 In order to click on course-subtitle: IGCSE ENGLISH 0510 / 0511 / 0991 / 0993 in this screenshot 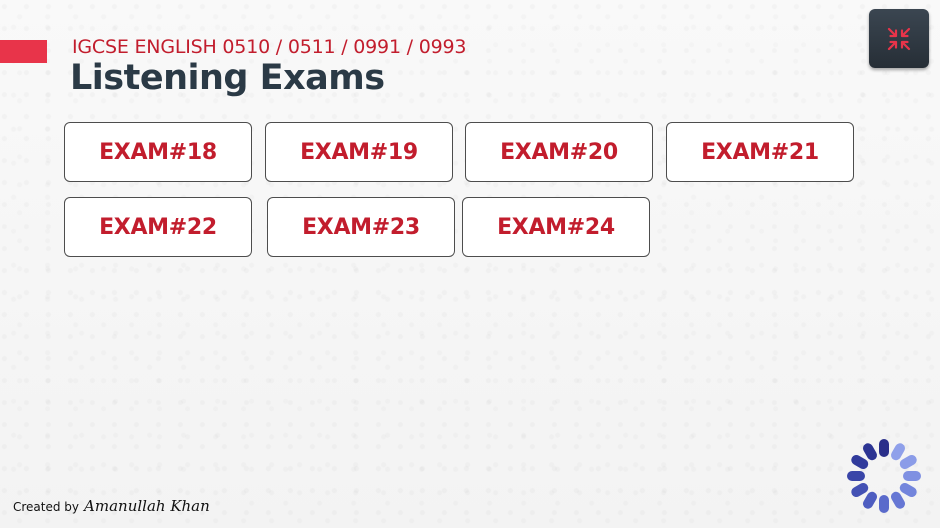, I will do `click(269, 47)`.